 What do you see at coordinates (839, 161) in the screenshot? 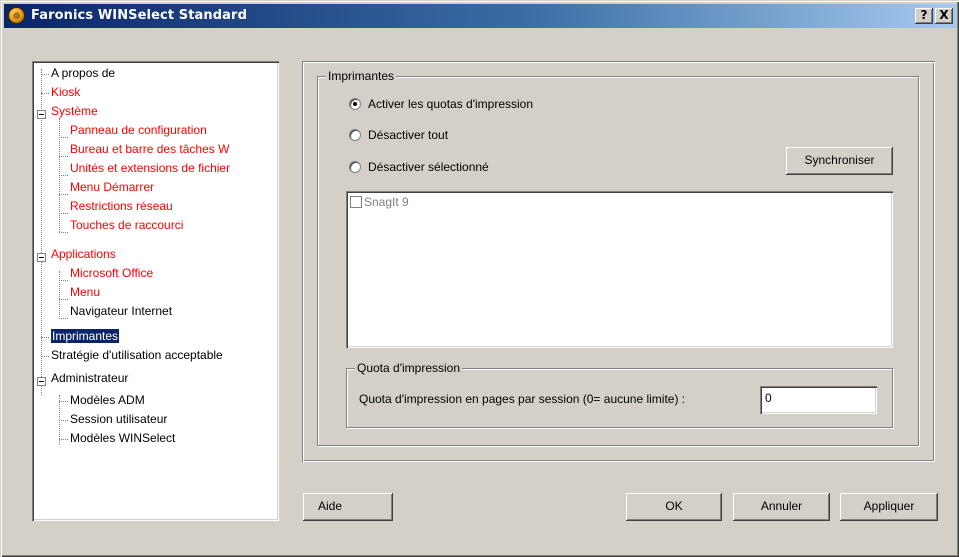
I see `synchronize-button: Synchroniser` at bounding box center [839, 161].